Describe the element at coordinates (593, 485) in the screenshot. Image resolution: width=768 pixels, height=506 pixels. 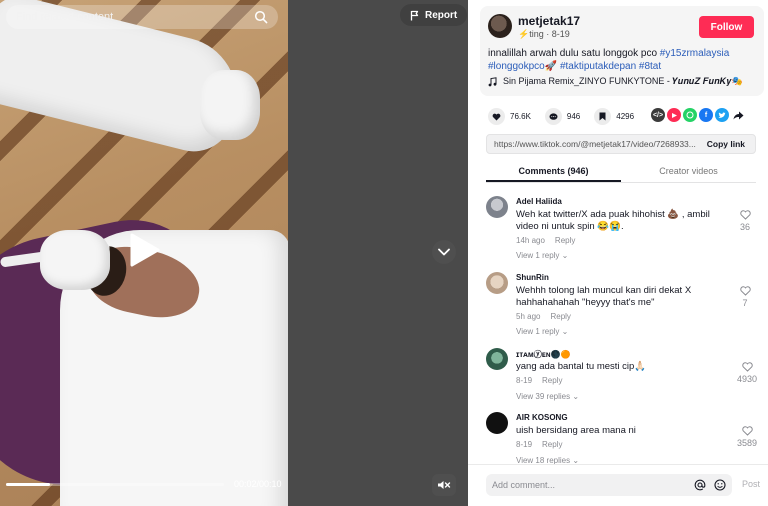
I see `add-comment-input` at that location.